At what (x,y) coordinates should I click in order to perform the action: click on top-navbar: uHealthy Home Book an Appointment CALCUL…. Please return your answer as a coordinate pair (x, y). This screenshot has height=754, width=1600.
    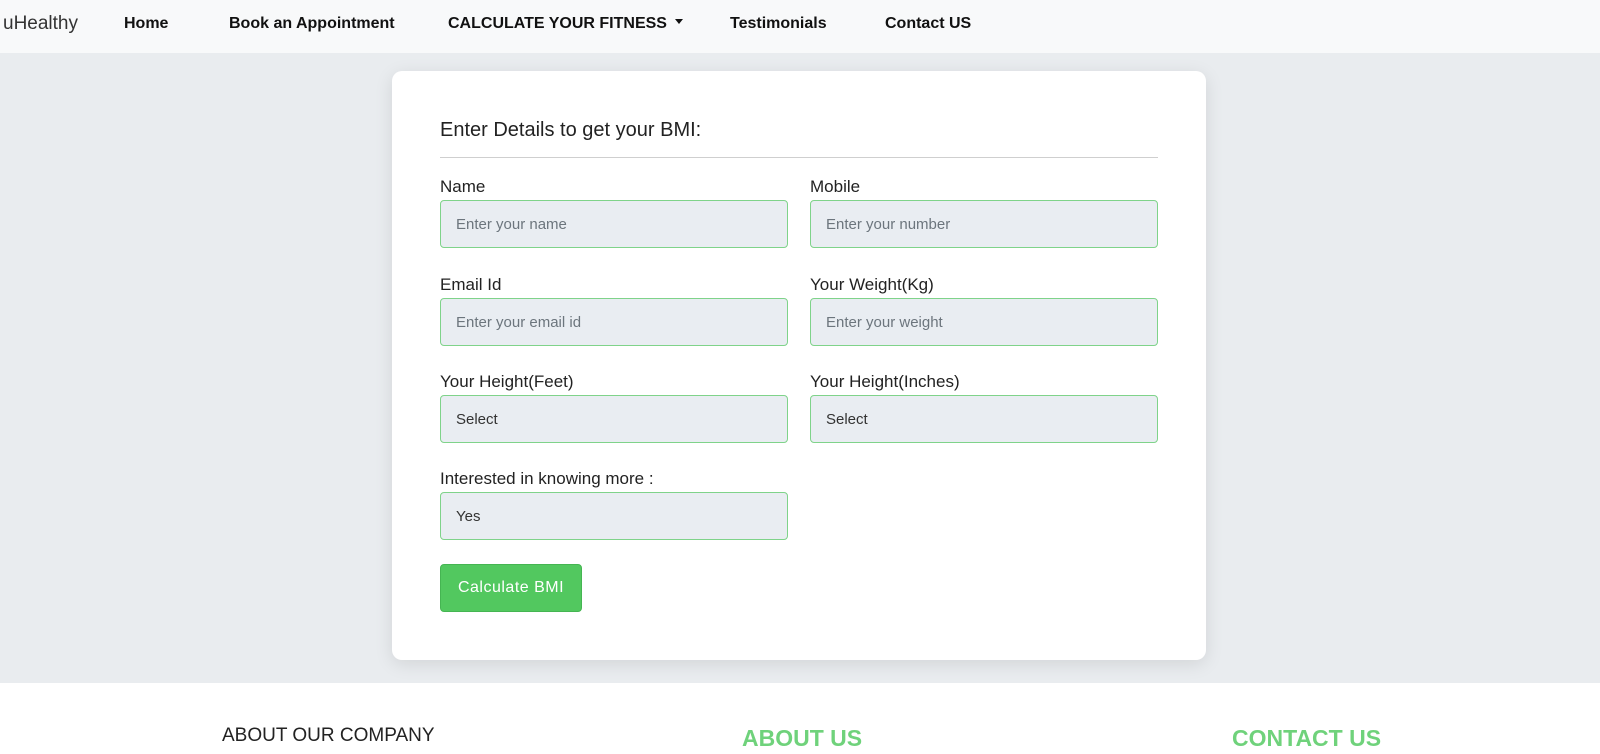
    Looking at the image, I should click on (800, 26).